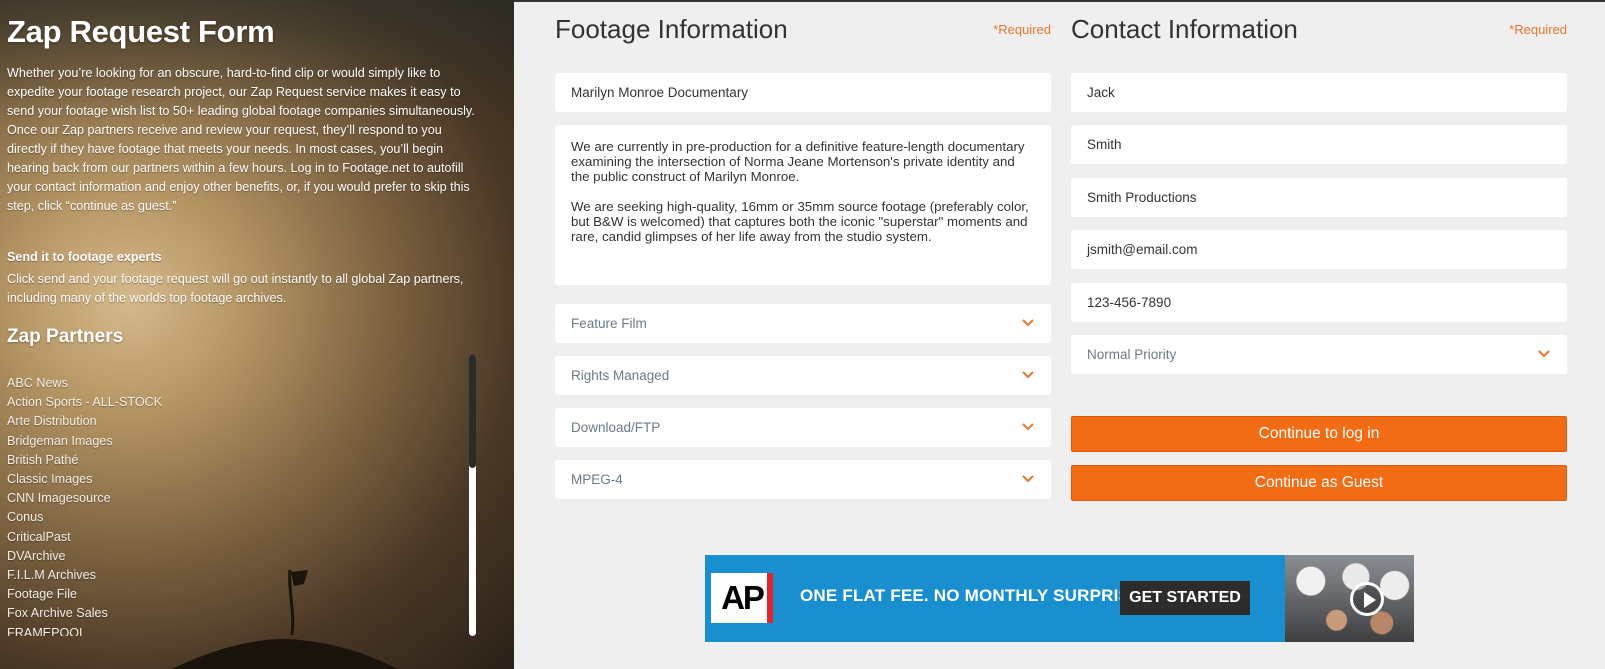  What do you see at coordinates (1185, 598) in the screenshot?
I see `get-started-button: GET STARTED` at bounding box center [1185, 598].